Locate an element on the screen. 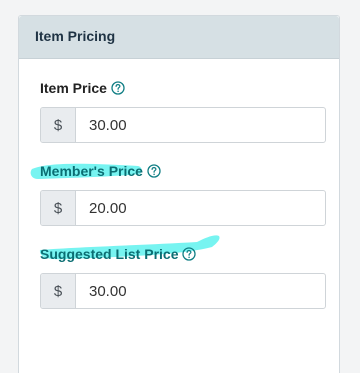  members-price-input: 20.00 is located at coordinates (200, 208).